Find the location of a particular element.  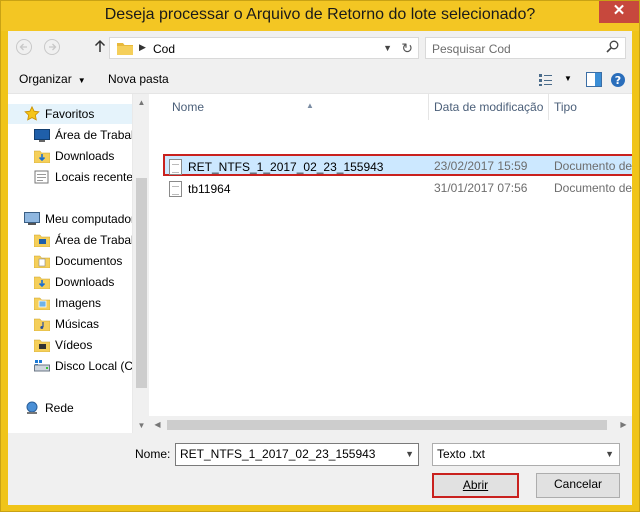

column-header-type: Tipo is located at coordinates (590, 107).